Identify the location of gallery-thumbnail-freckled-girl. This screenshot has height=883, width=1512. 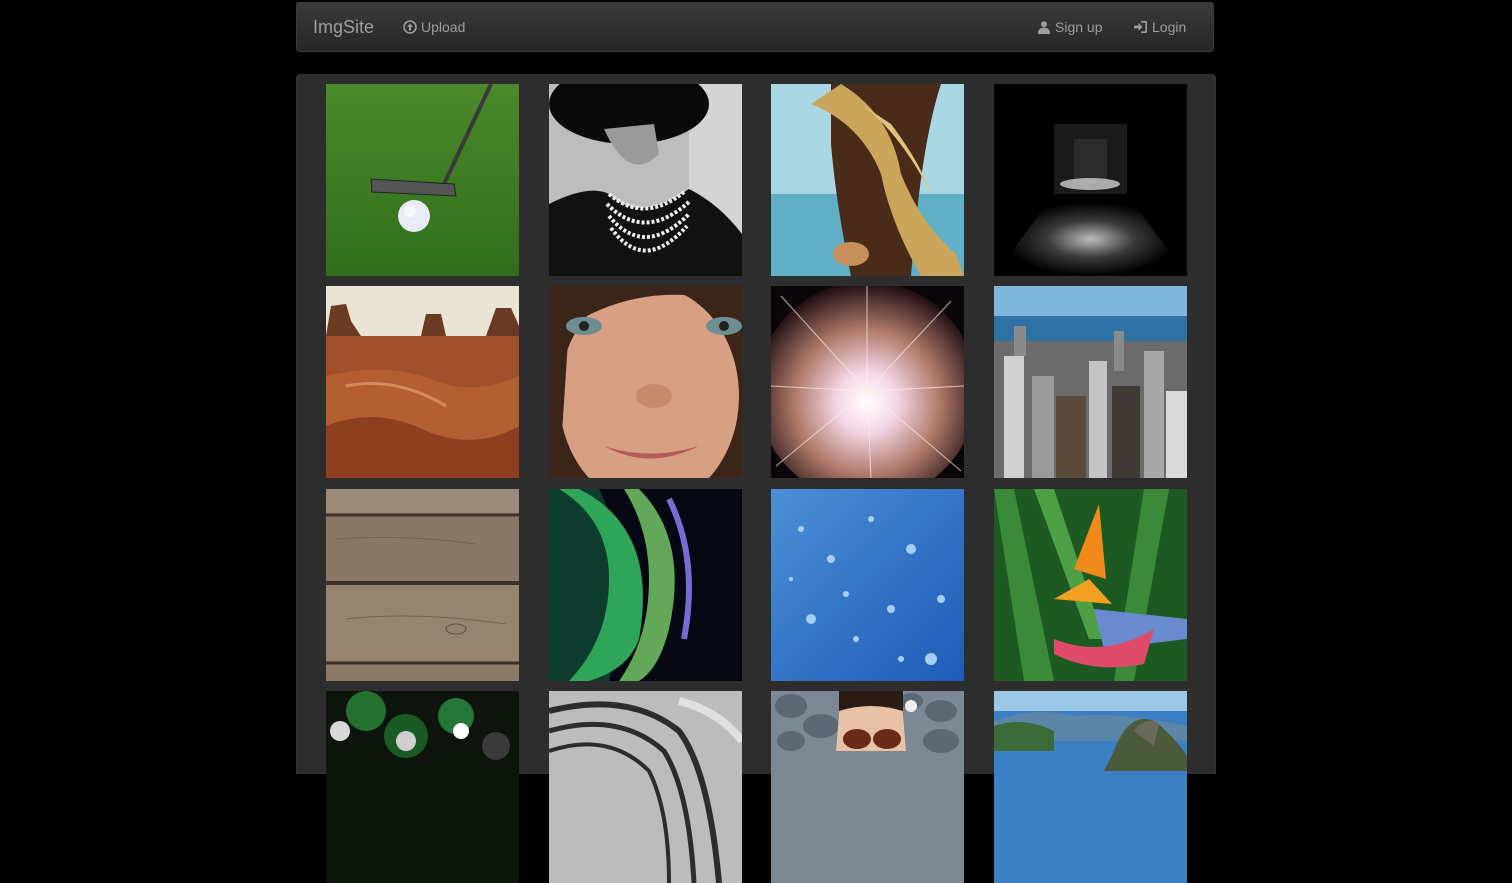
(645, 382).